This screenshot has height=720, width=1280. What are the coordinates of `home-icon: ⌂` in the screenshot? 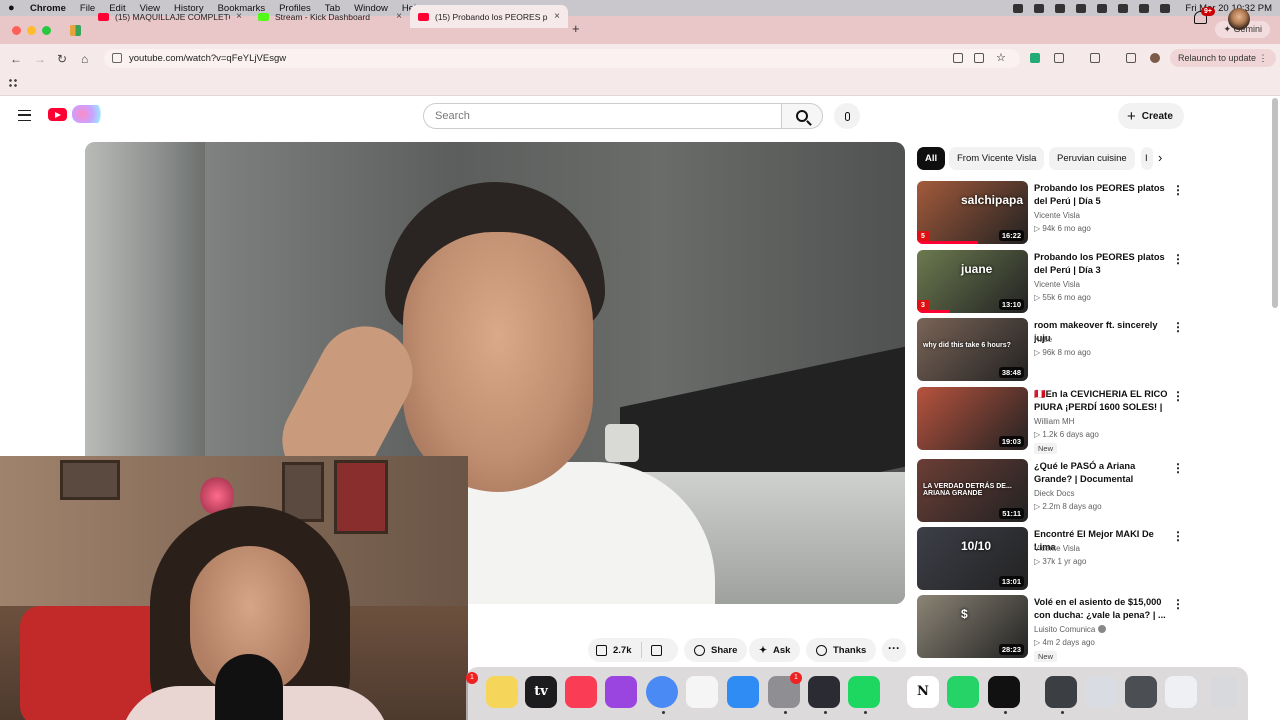 It's located at (84, 59).